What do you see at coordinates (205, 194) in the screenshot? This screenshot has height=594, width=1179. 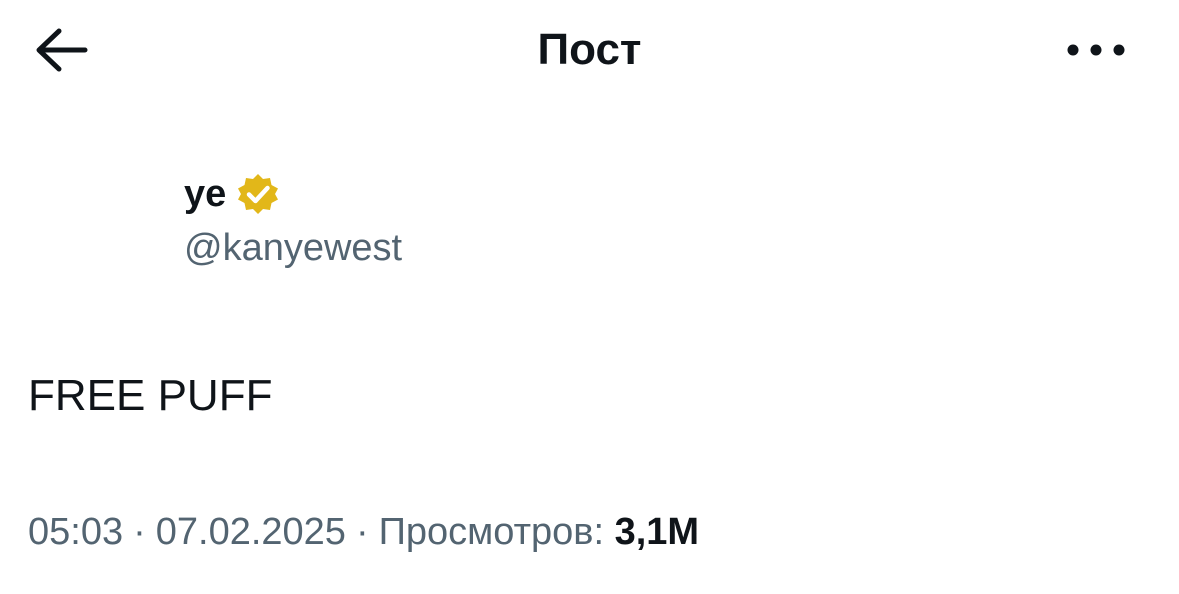 I see `author-display-name: ye` at bounding box center [205, 194].